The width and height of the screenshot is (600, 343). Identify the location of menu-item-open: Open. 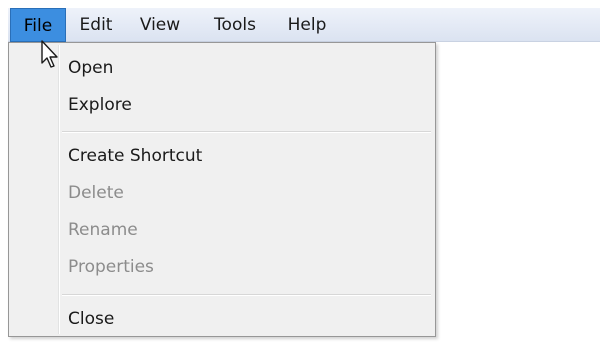
(90, 68).